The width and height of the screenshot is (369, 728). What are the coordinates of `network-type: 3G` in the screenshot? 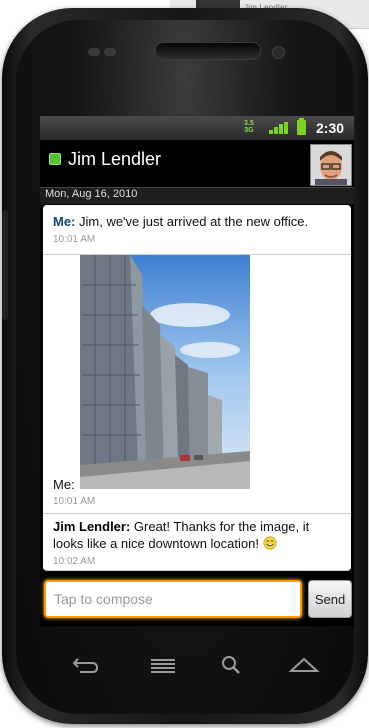 It's located at (249, 130).